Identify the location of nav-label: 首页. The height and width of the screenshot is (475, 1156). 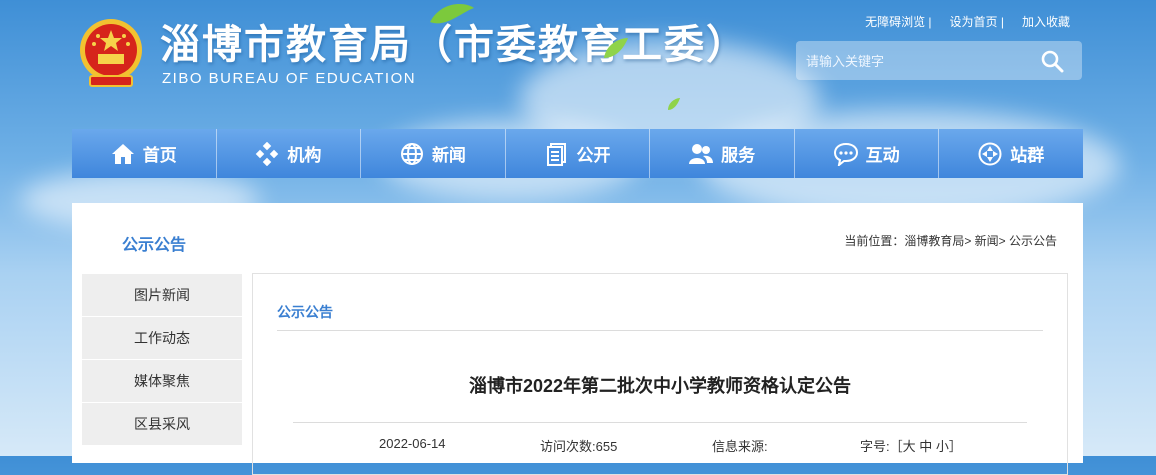
(159, 155).